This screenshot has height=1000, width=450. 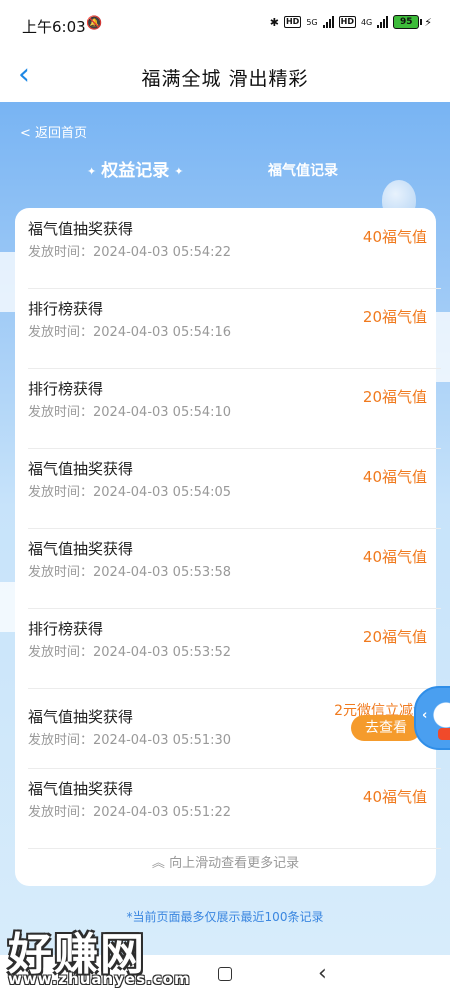 I want to click on record-time: 发放时间：2024-04-03 05:51:22, so click(x=130, y=812).